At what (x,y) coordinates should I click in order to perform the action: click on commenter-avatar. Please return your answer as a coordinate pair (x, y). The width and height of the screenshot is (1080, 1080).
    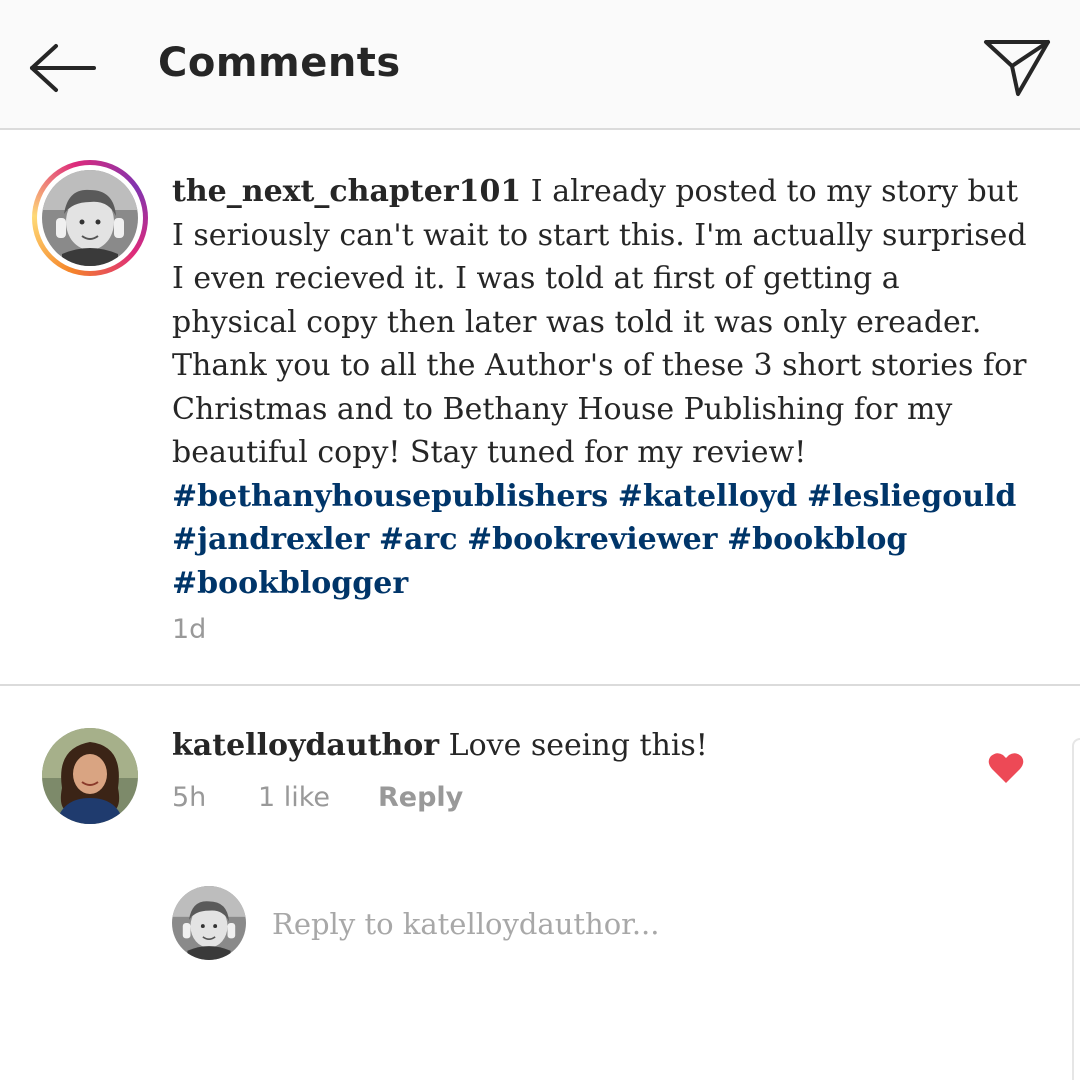
    Looking at the image, I should click on (90, 776).